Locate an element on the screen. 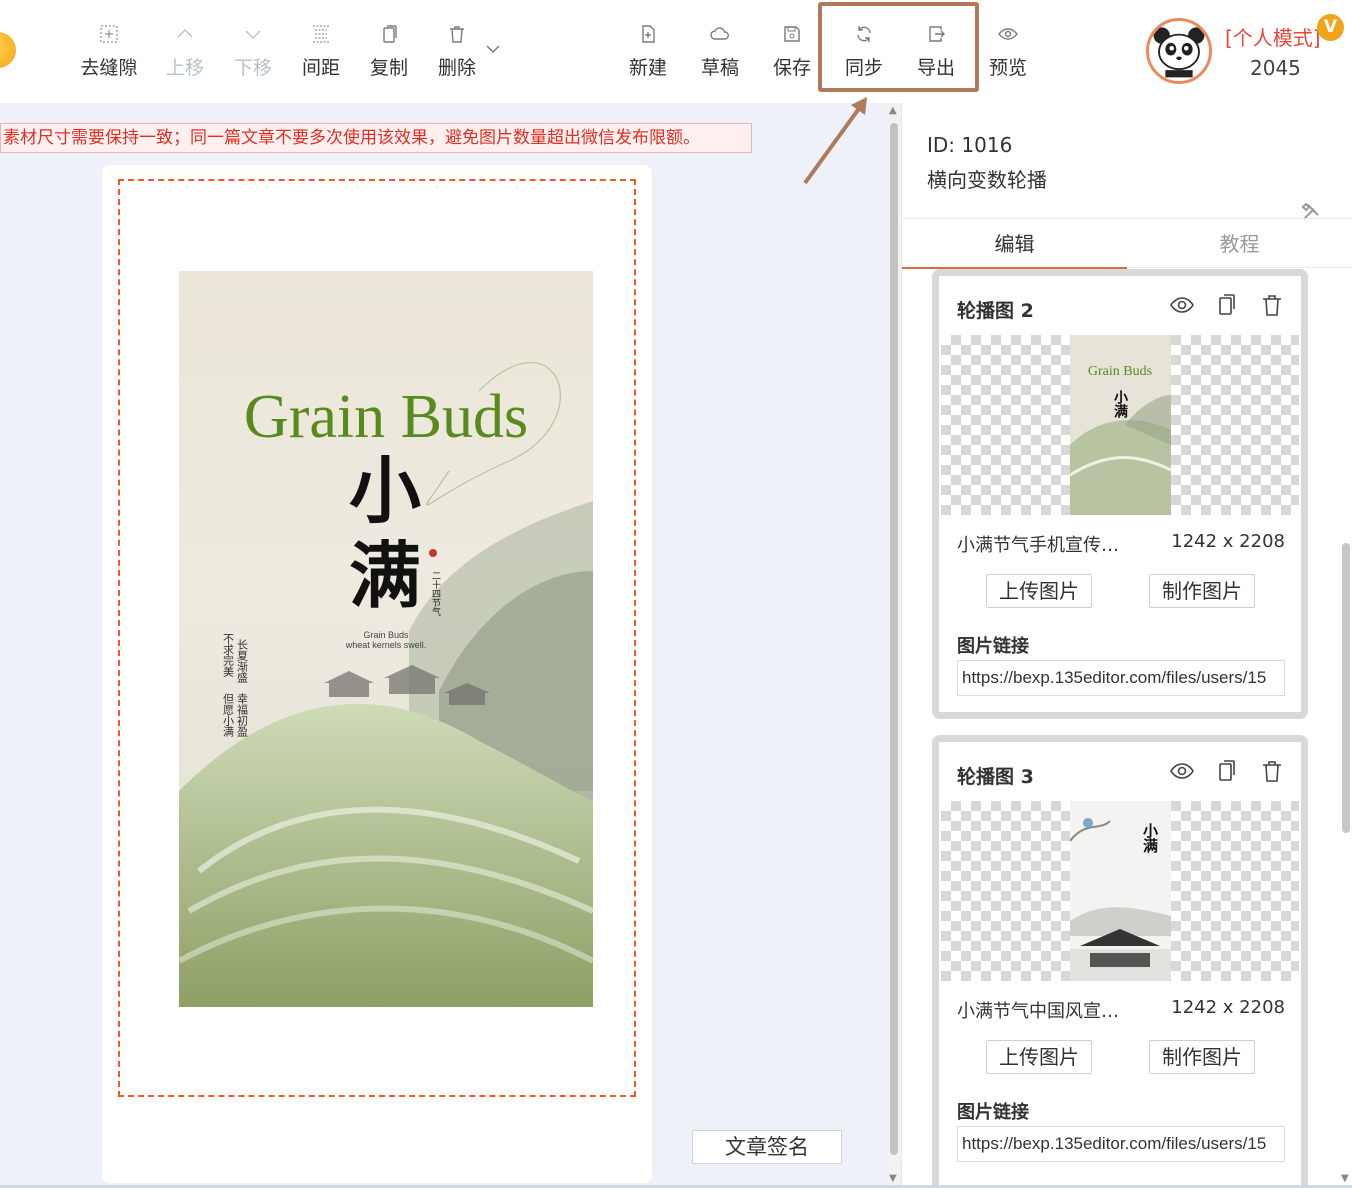 The height and width of the screenshot is (1188, 1352). move-down-label: 下移 is located at coordinates (252, 68).